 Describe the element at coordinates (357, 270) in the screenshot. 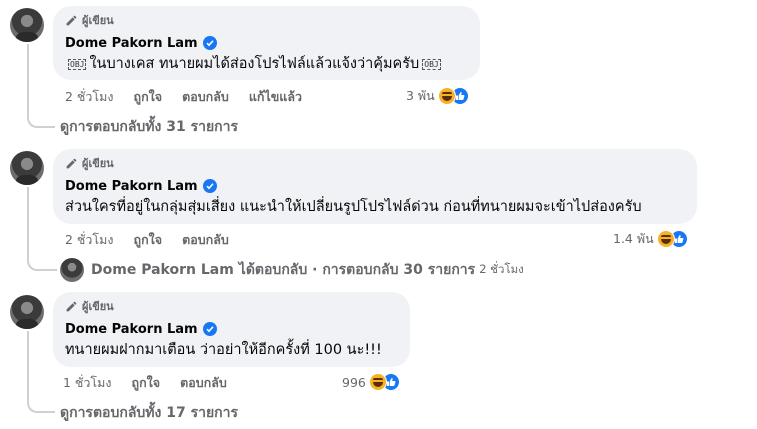

I see `reply-preview-summary: ได้ตอบกลับ · การตอบกลับ 30 รายการ` at that location.